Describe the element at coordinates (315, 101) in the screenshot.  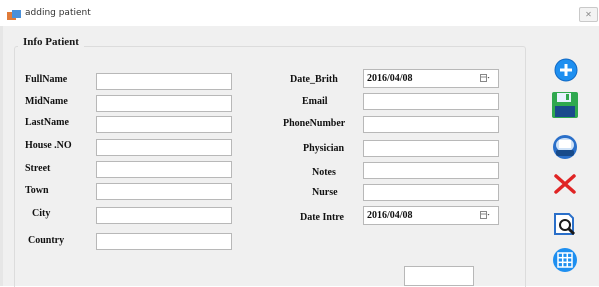
I see `email-label: Email` at that location.